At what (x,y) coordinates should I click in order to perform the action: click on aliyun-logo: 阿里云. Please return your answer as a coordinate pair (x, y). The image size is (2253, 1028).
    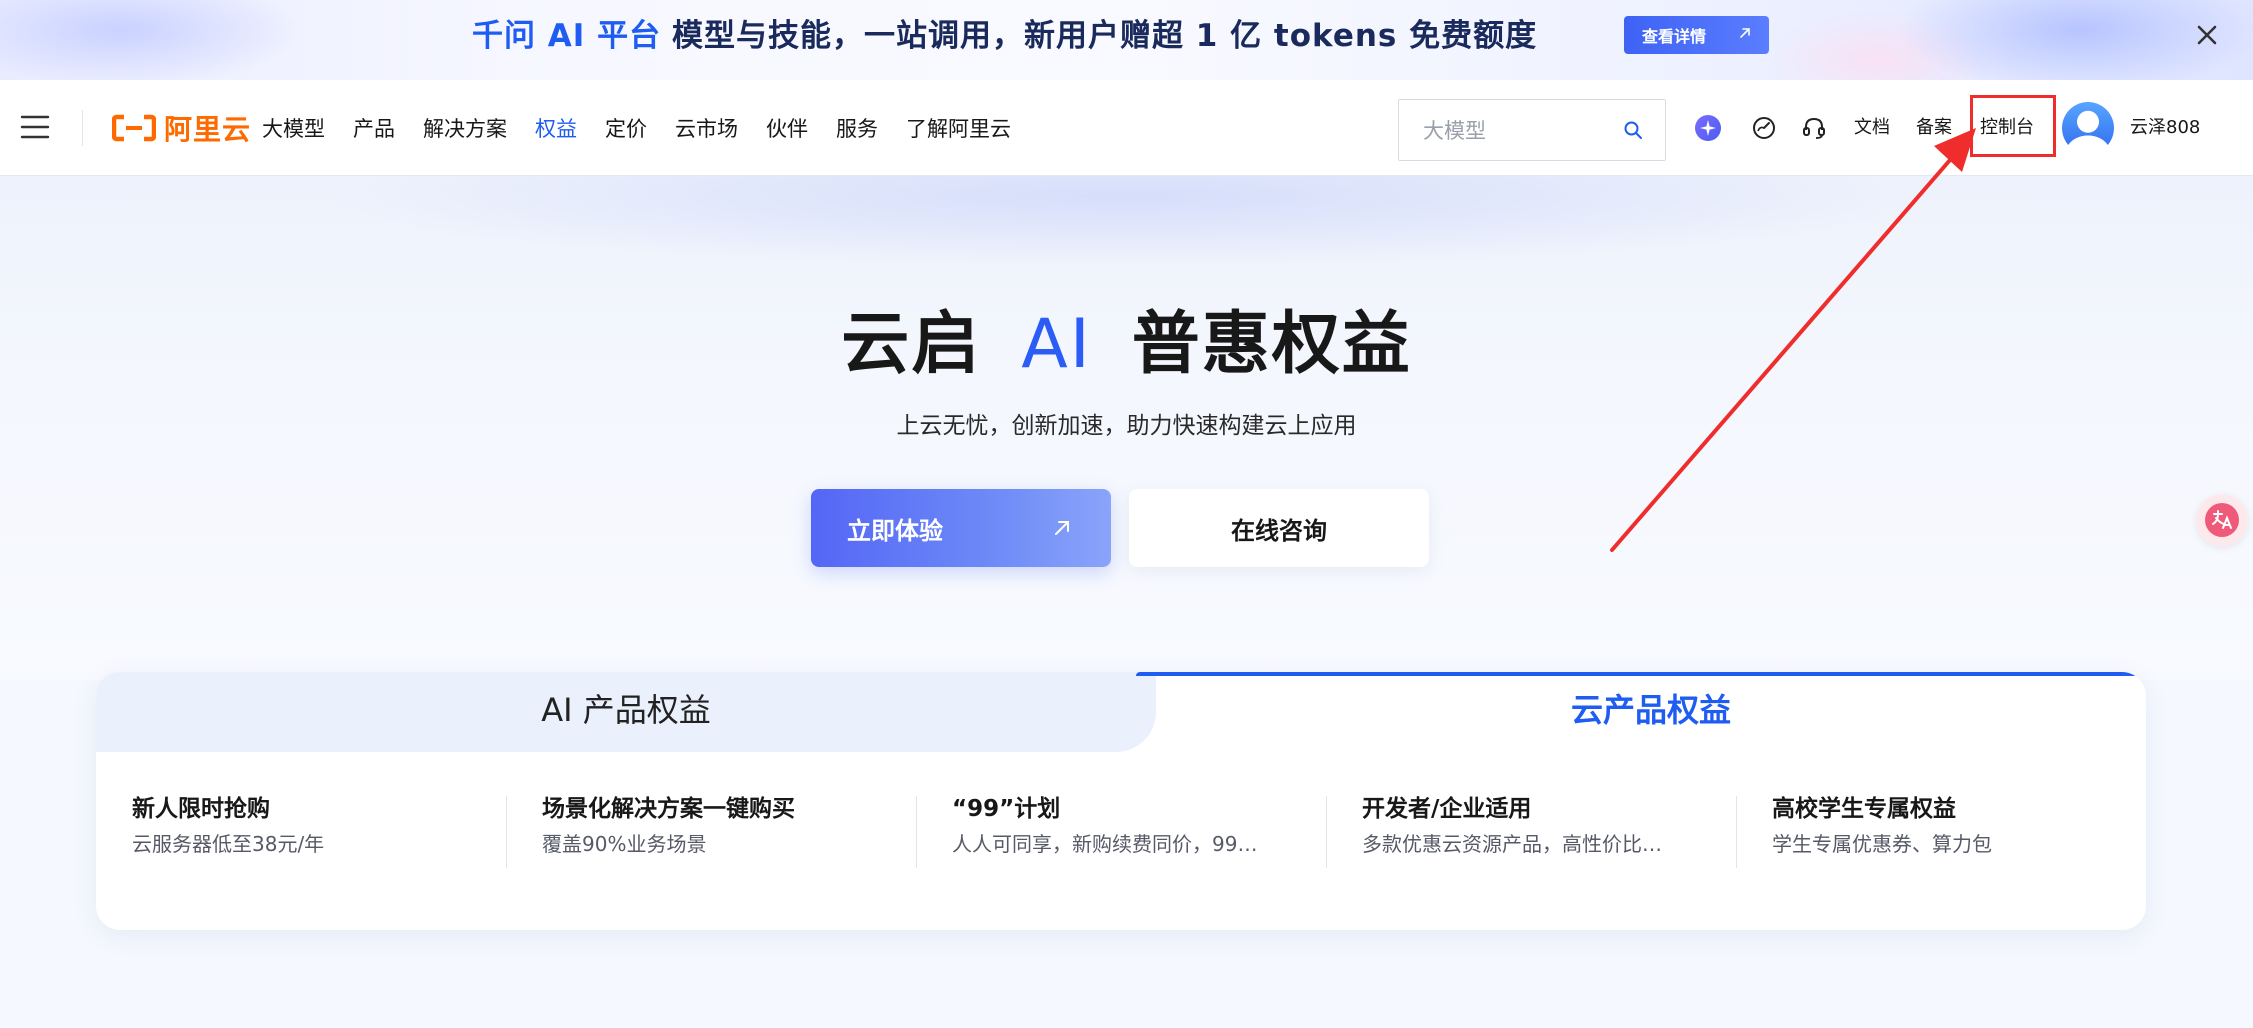
    Looking at the image, I should click on (181, 128).